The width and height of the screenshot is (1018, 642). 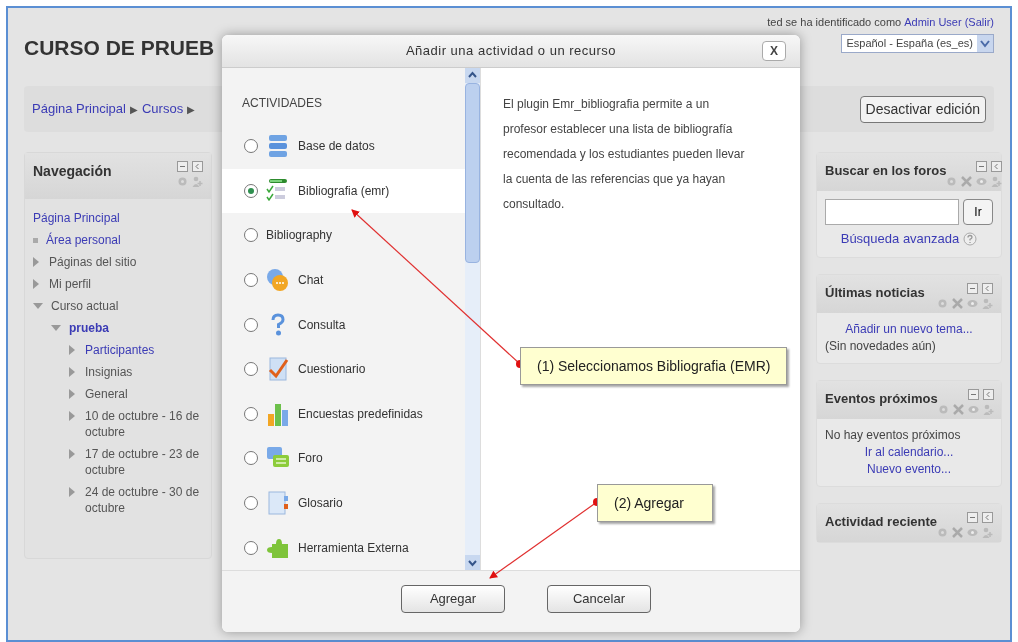 What do you see at coordinates (89, 328) in the screenshot?
I see `nav-link: prueba` at bounding box center [89, 328].